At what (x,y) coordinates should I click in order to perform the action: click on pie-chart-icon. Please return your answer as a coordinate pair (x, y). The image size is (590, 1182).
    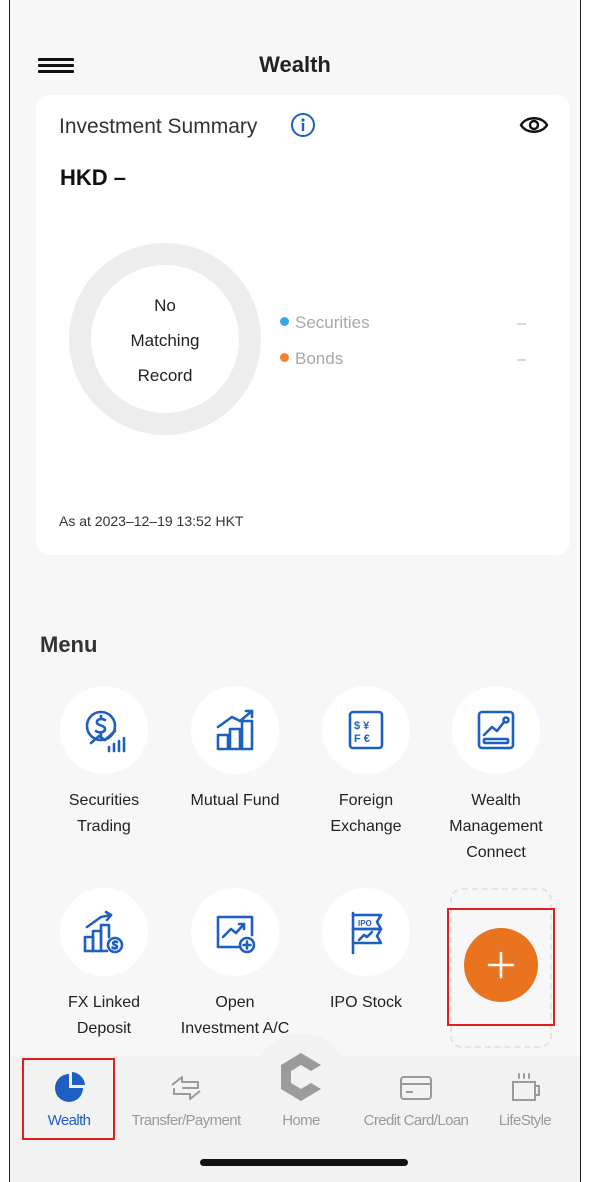
    Looking at the image, I should click on (70, 1087).